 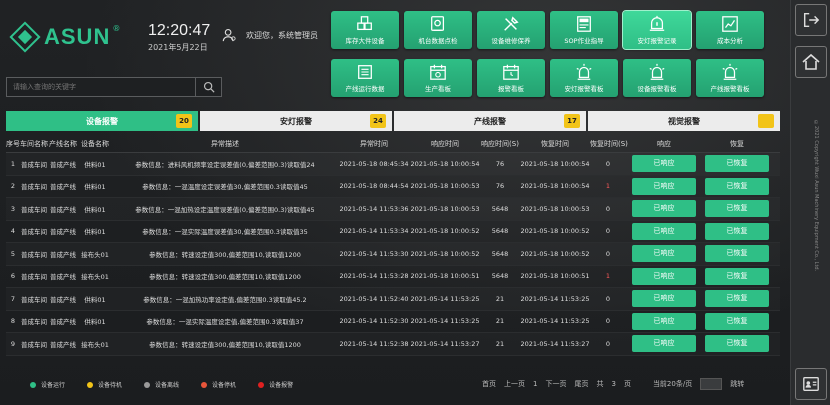 I want to click on table-cell: 参数信息：一混温度设定误差值30,偏差范围0.3读取值45, so click(x=225, y=187).